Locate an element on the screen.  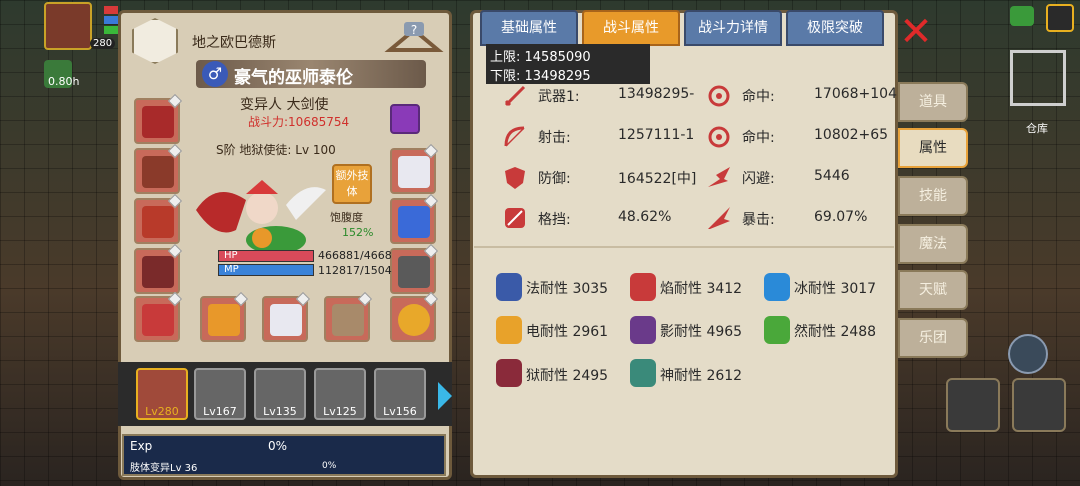
skill-gem-slot is located at coordinates (405, 119).